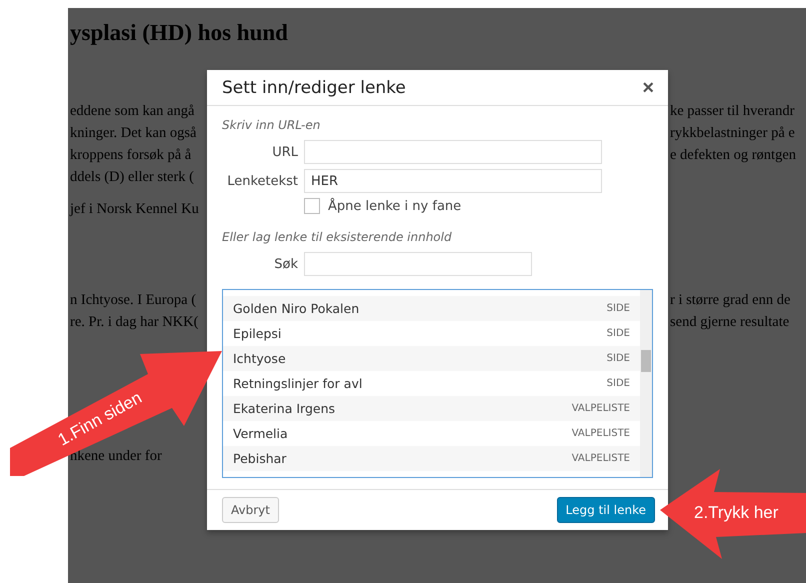  What do you see at coordinates (733, 111) in the screenshot?
I see `article-text: ke passer til hverandr` at bounding box center [733, 111].